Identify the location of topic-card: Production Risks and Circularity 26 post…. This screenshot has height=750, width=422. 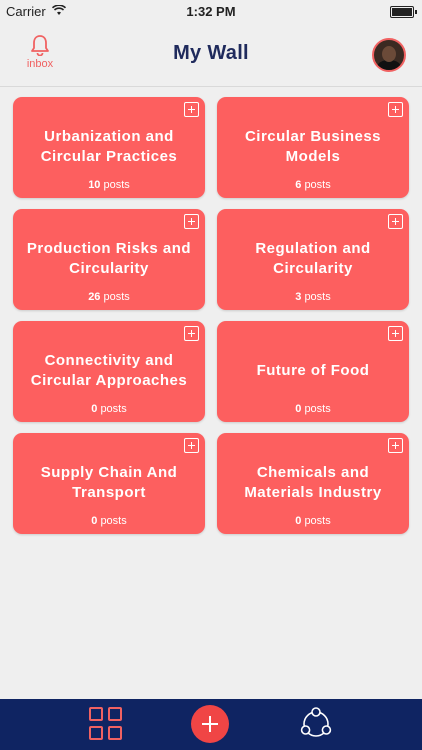
(109, 259).